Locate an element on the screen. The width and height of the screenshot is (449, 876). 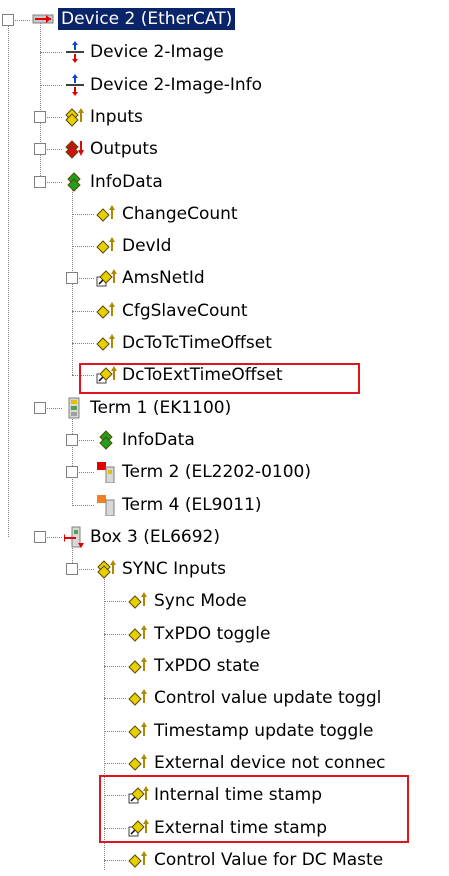
input-group-icon is located at coordinates (107, 571).